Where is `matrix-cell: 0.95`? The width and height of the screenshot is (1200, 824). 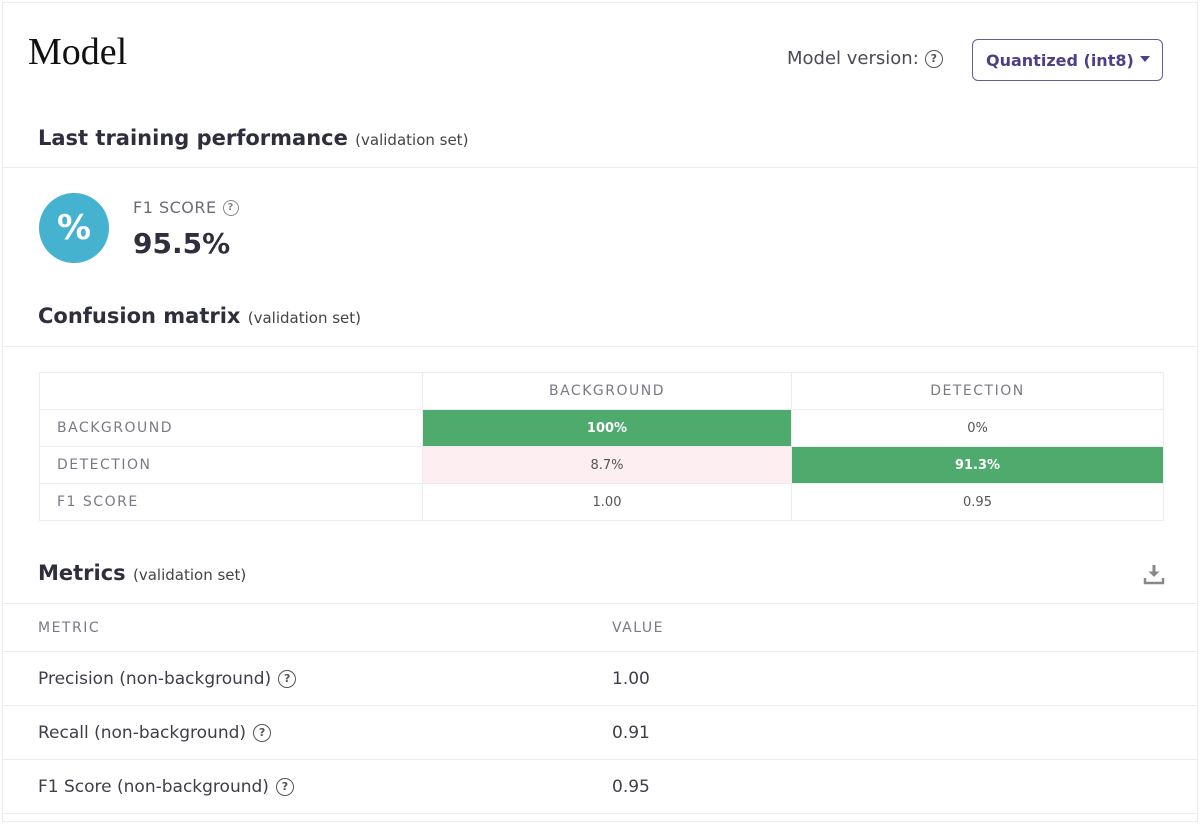 matrix-cell: 0.95 is located at coordinates (977, 502).